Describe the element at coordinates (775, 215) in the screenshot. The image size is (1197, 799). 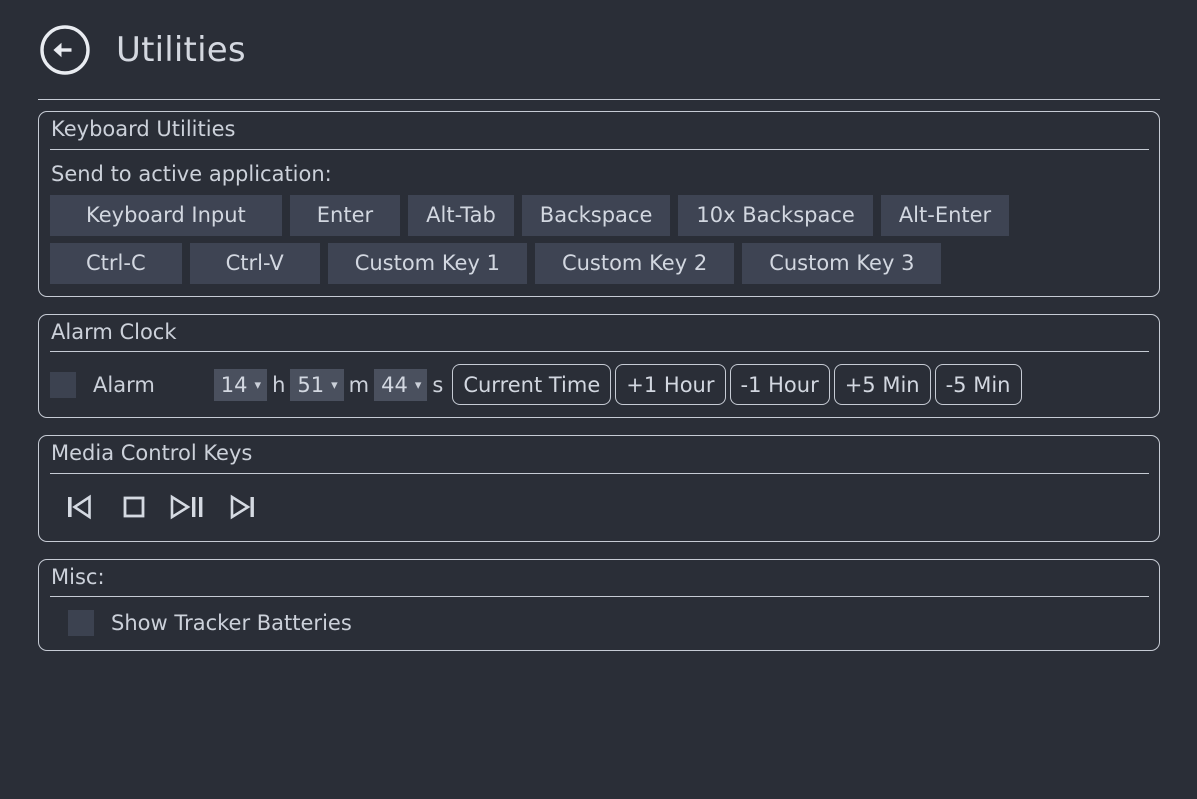
I see `10x-backspace-button: 10x Backspace` at that location.